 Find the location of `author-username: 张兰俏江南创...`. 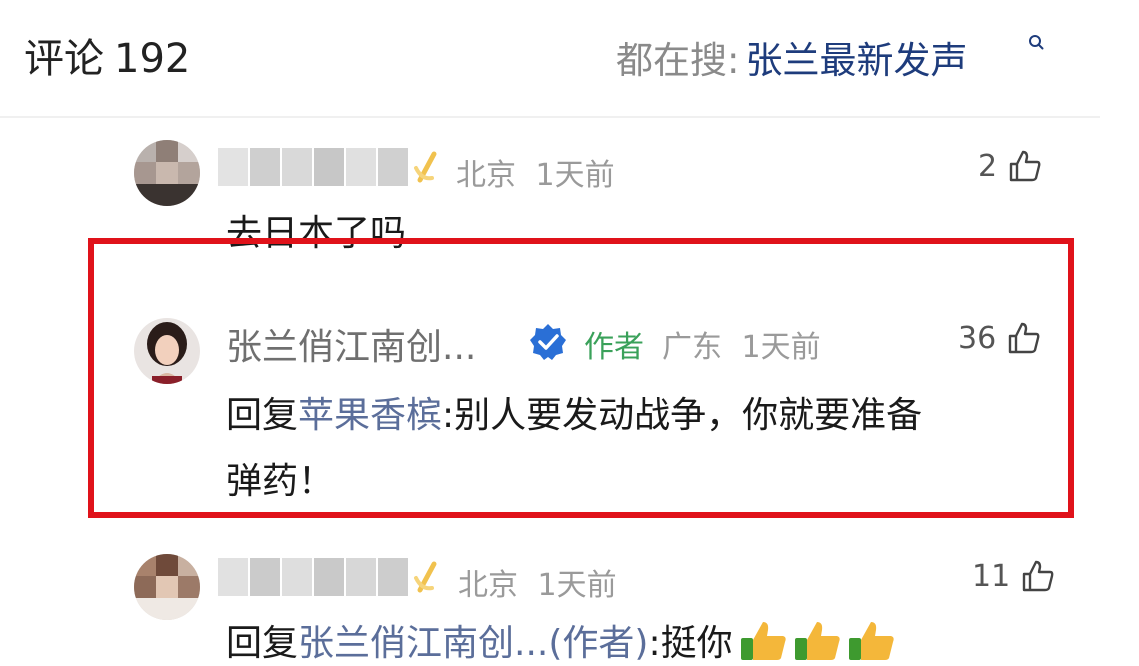

author-username: 张兰俏江南创... is located at coordinates (351, 344).